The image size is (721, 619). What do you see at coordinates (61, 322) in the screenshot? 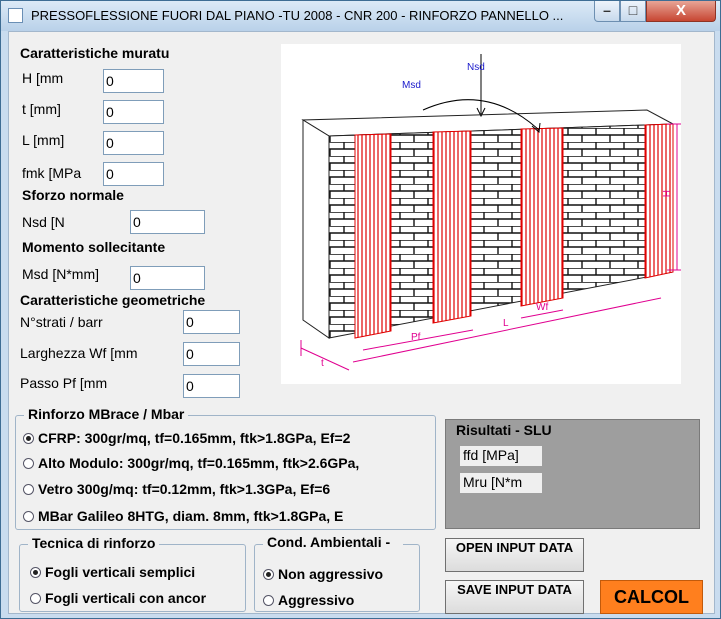
I see `strati-label: N°strati / barr` at bounding box center [61, 322].